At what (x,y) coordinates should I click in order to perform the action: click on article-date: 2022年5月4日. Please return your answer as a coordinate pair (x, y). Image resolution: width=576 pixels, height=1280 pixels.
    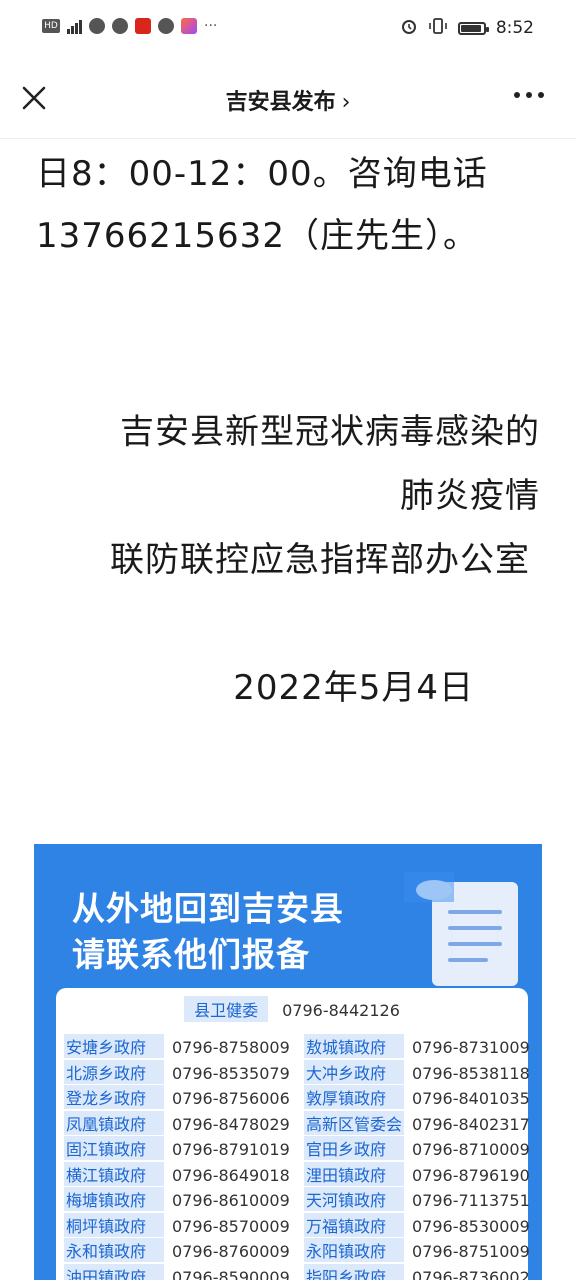
    Looking at the image, I should click on (353, 688).